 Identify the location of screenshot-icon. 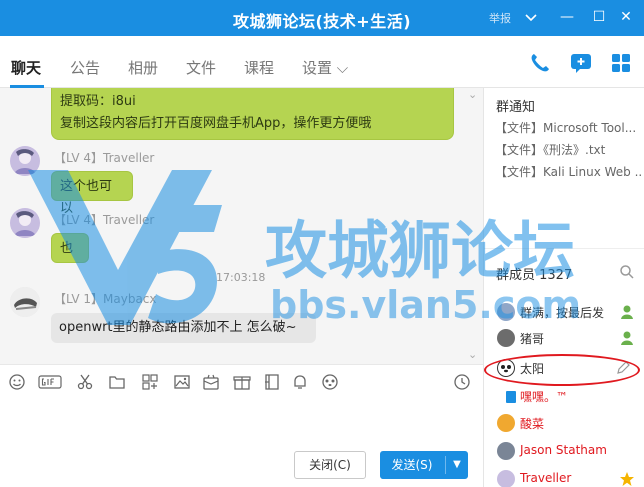
(150, 382).